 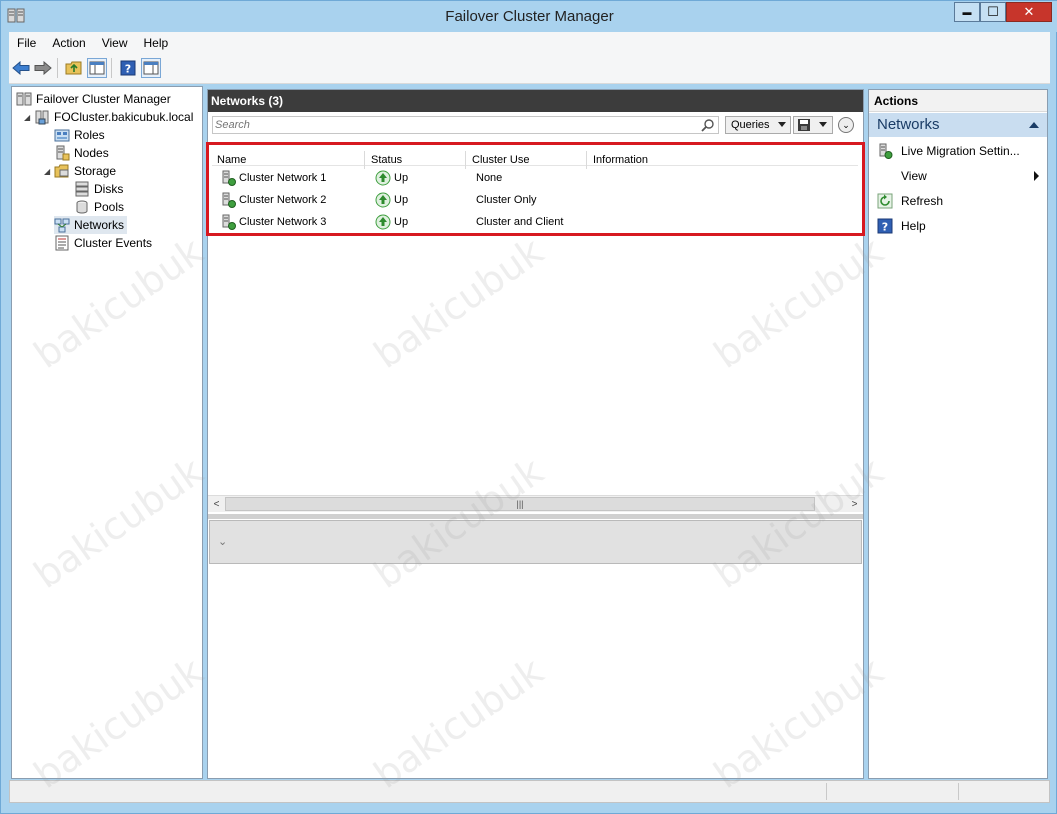 I want to click on disks-icon, so click(x=82, y=189).